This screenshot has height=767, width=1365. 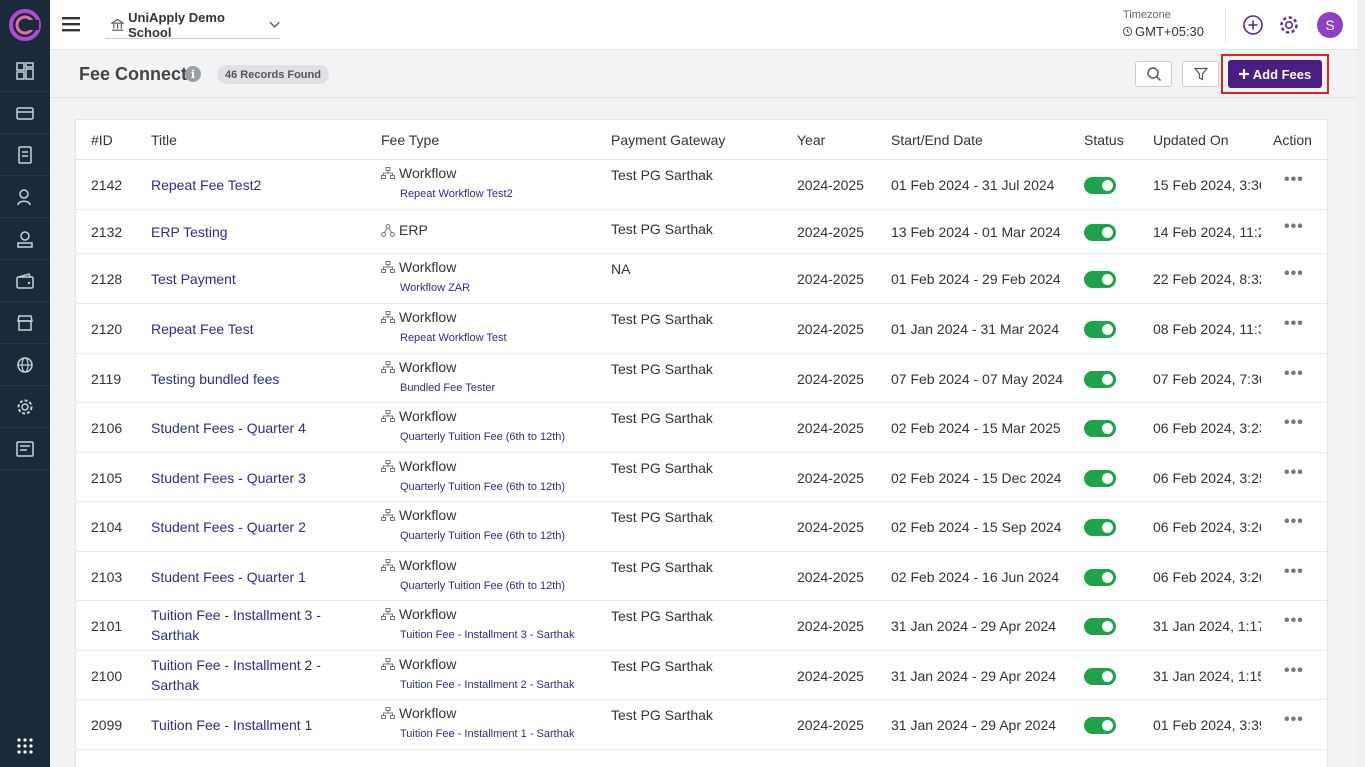 What do you see at coordinates (25, 71) in the screenshot?
I see `sidebar-item-dashboard` at bounding box center [25, 71].